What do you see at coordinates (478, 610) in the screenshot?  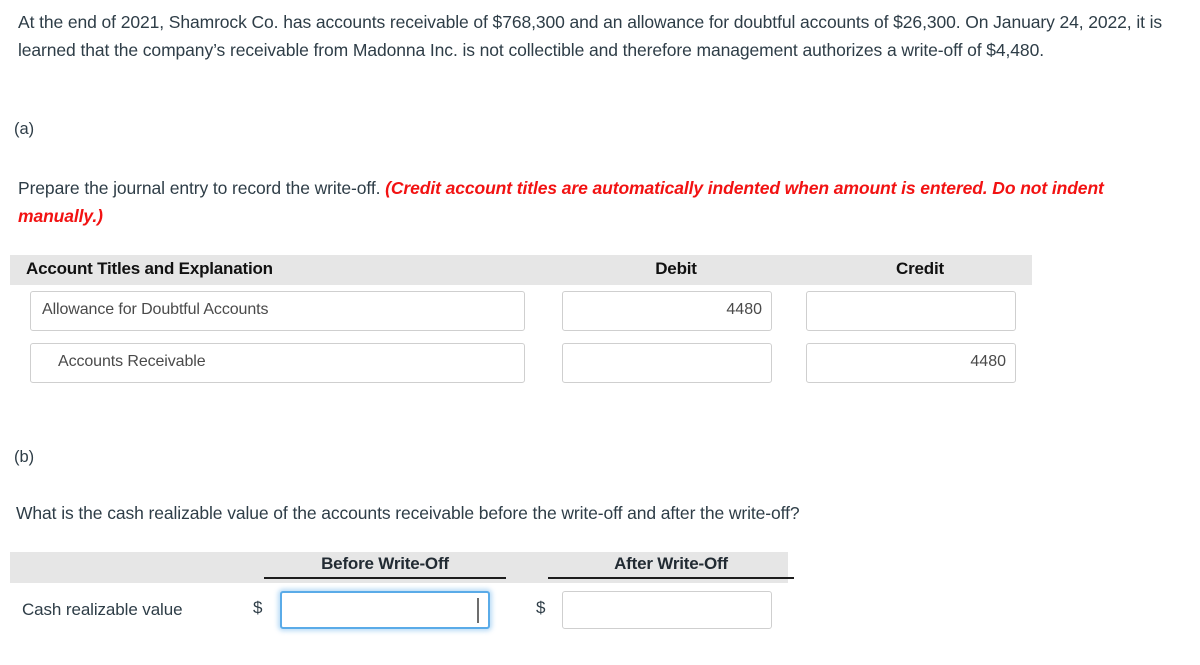 I see `text-cursor` at bounding box center [478, 610].